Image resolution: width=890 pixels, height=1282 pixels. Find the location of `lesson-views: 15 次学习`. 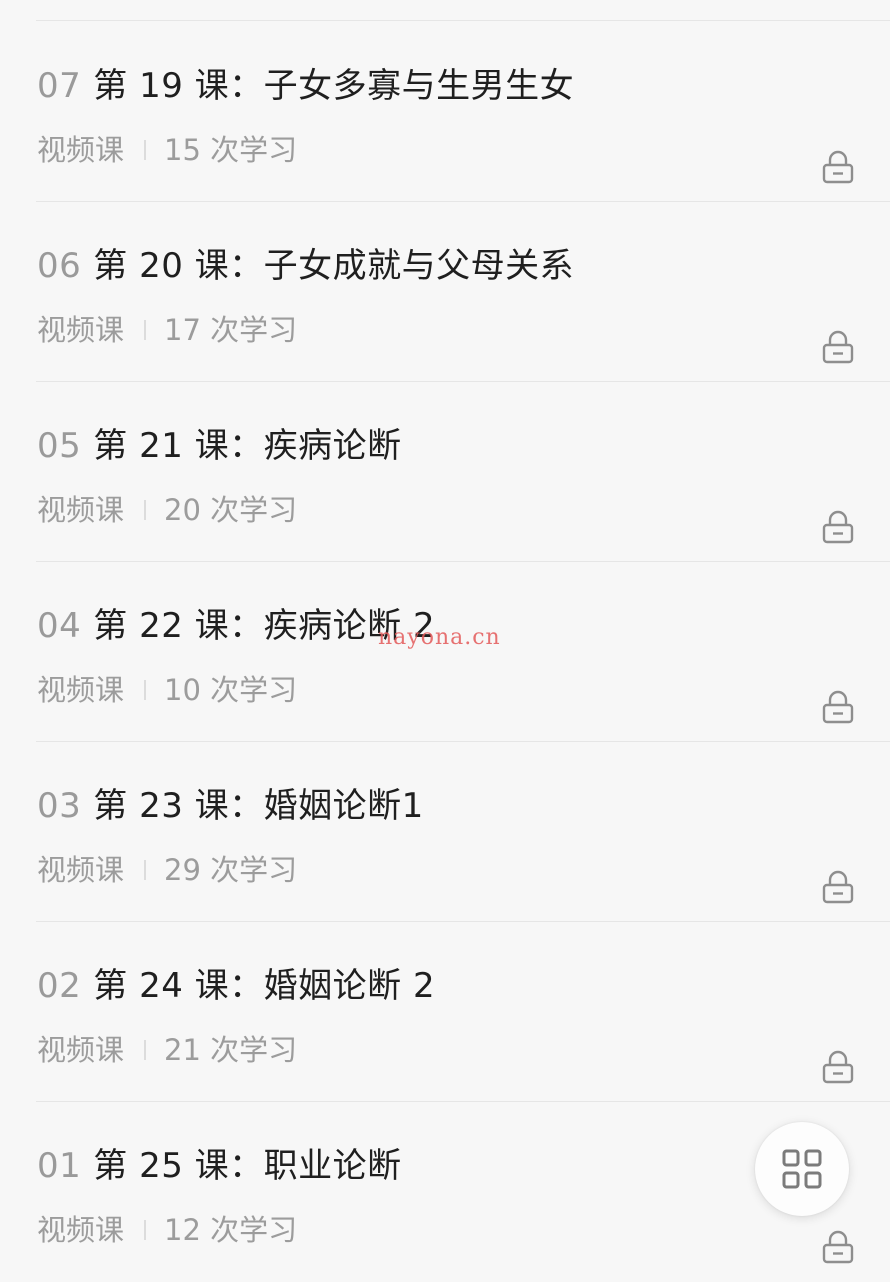

lesson-views: 15 次学习 is located at coordinates (231, 150).